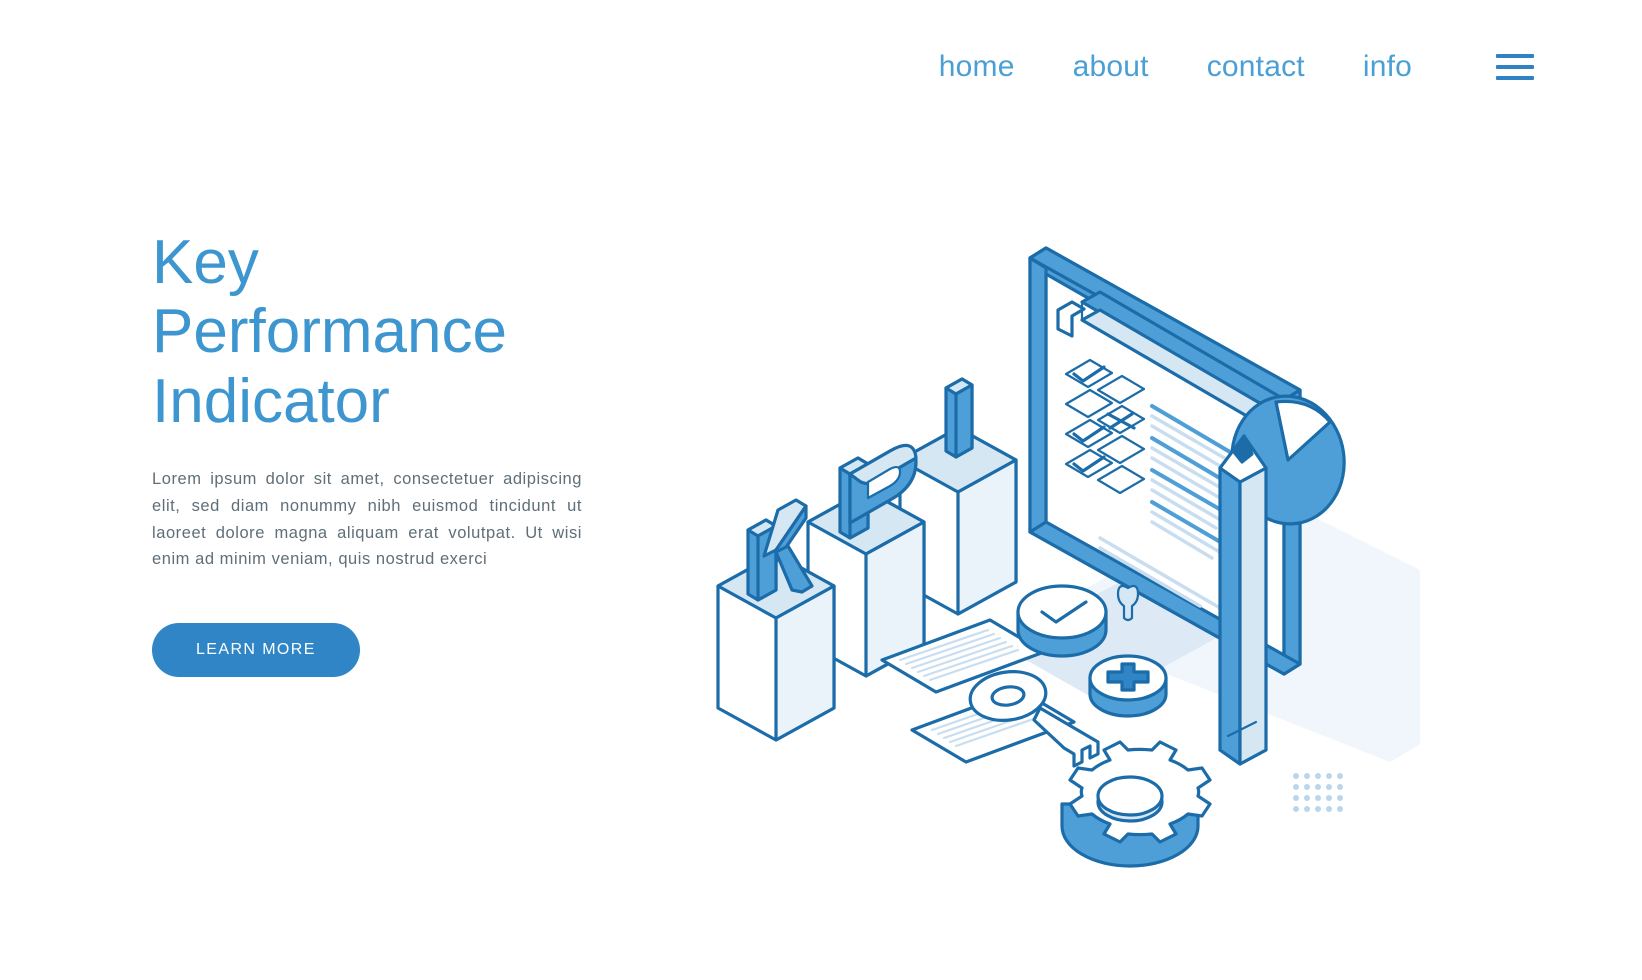 This screenshot has height=980, width=1642. I want to click on main-navigation: home about contact info, so click(1236, 67).